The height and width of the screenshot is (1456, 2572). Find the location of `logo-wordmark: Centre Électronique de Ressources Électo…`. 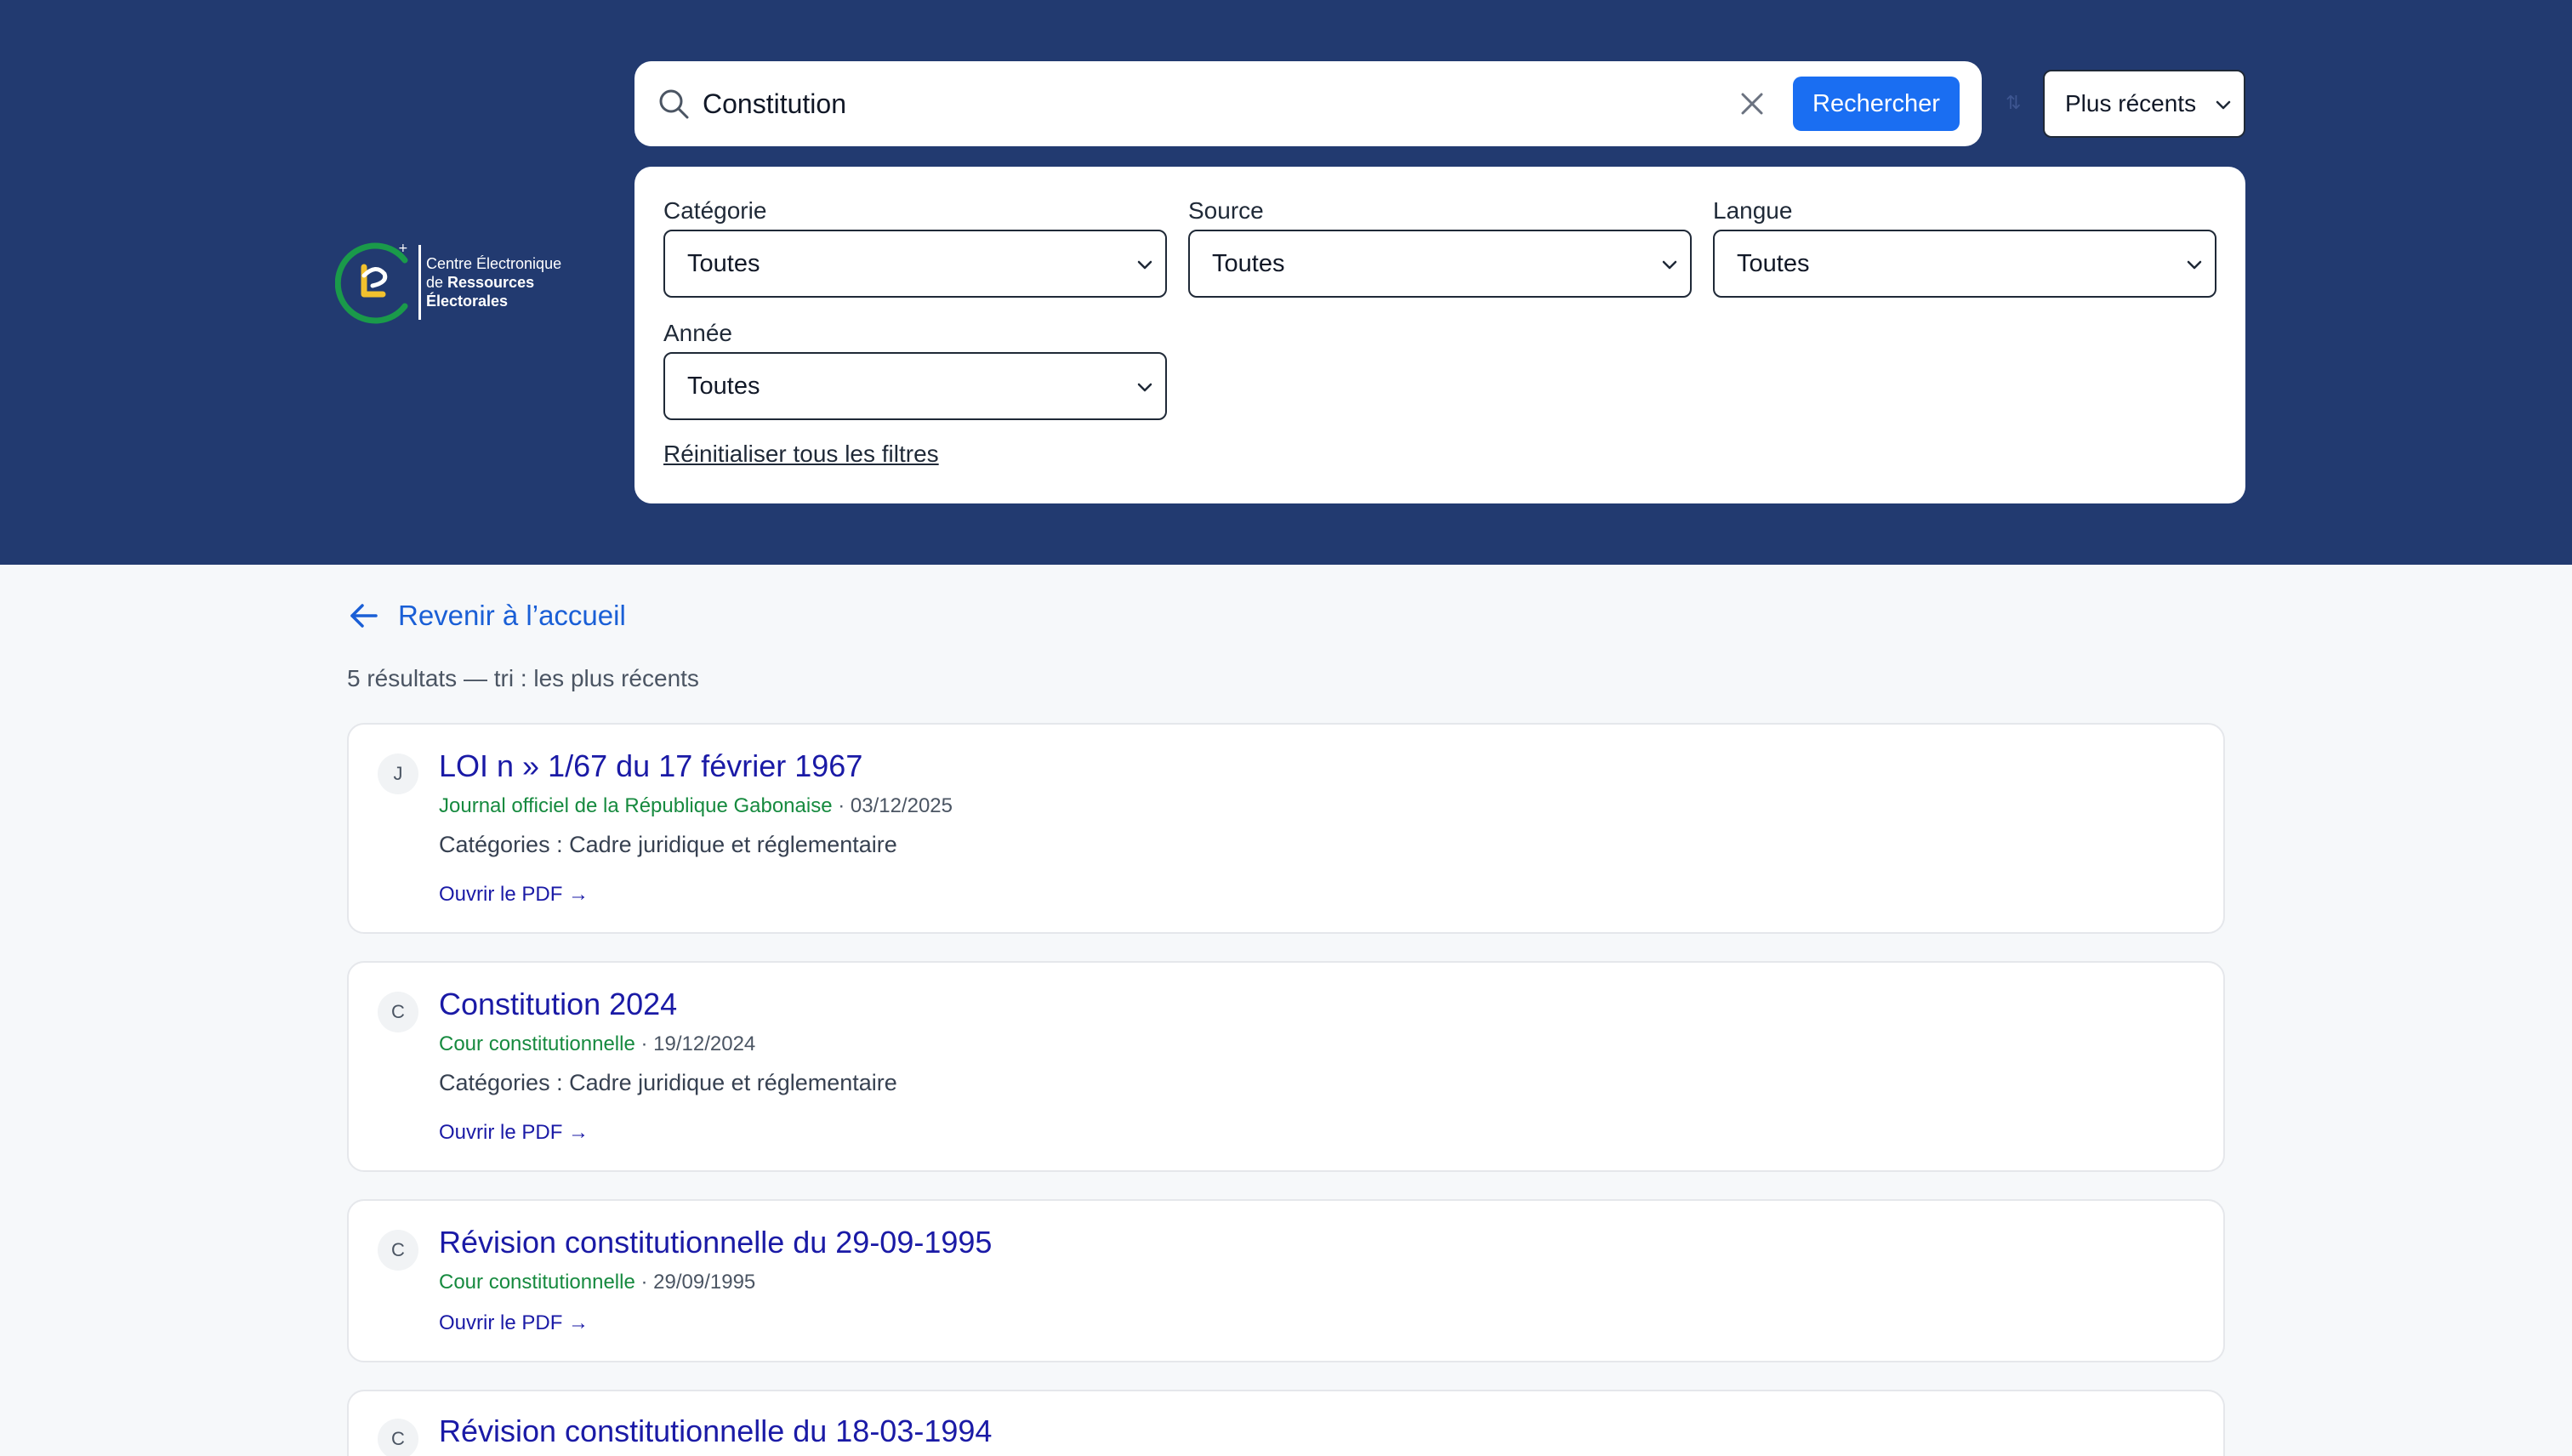

logo-wordmark: Centre Électronique de Ressources Électo… is located at coordinates (494, 282).